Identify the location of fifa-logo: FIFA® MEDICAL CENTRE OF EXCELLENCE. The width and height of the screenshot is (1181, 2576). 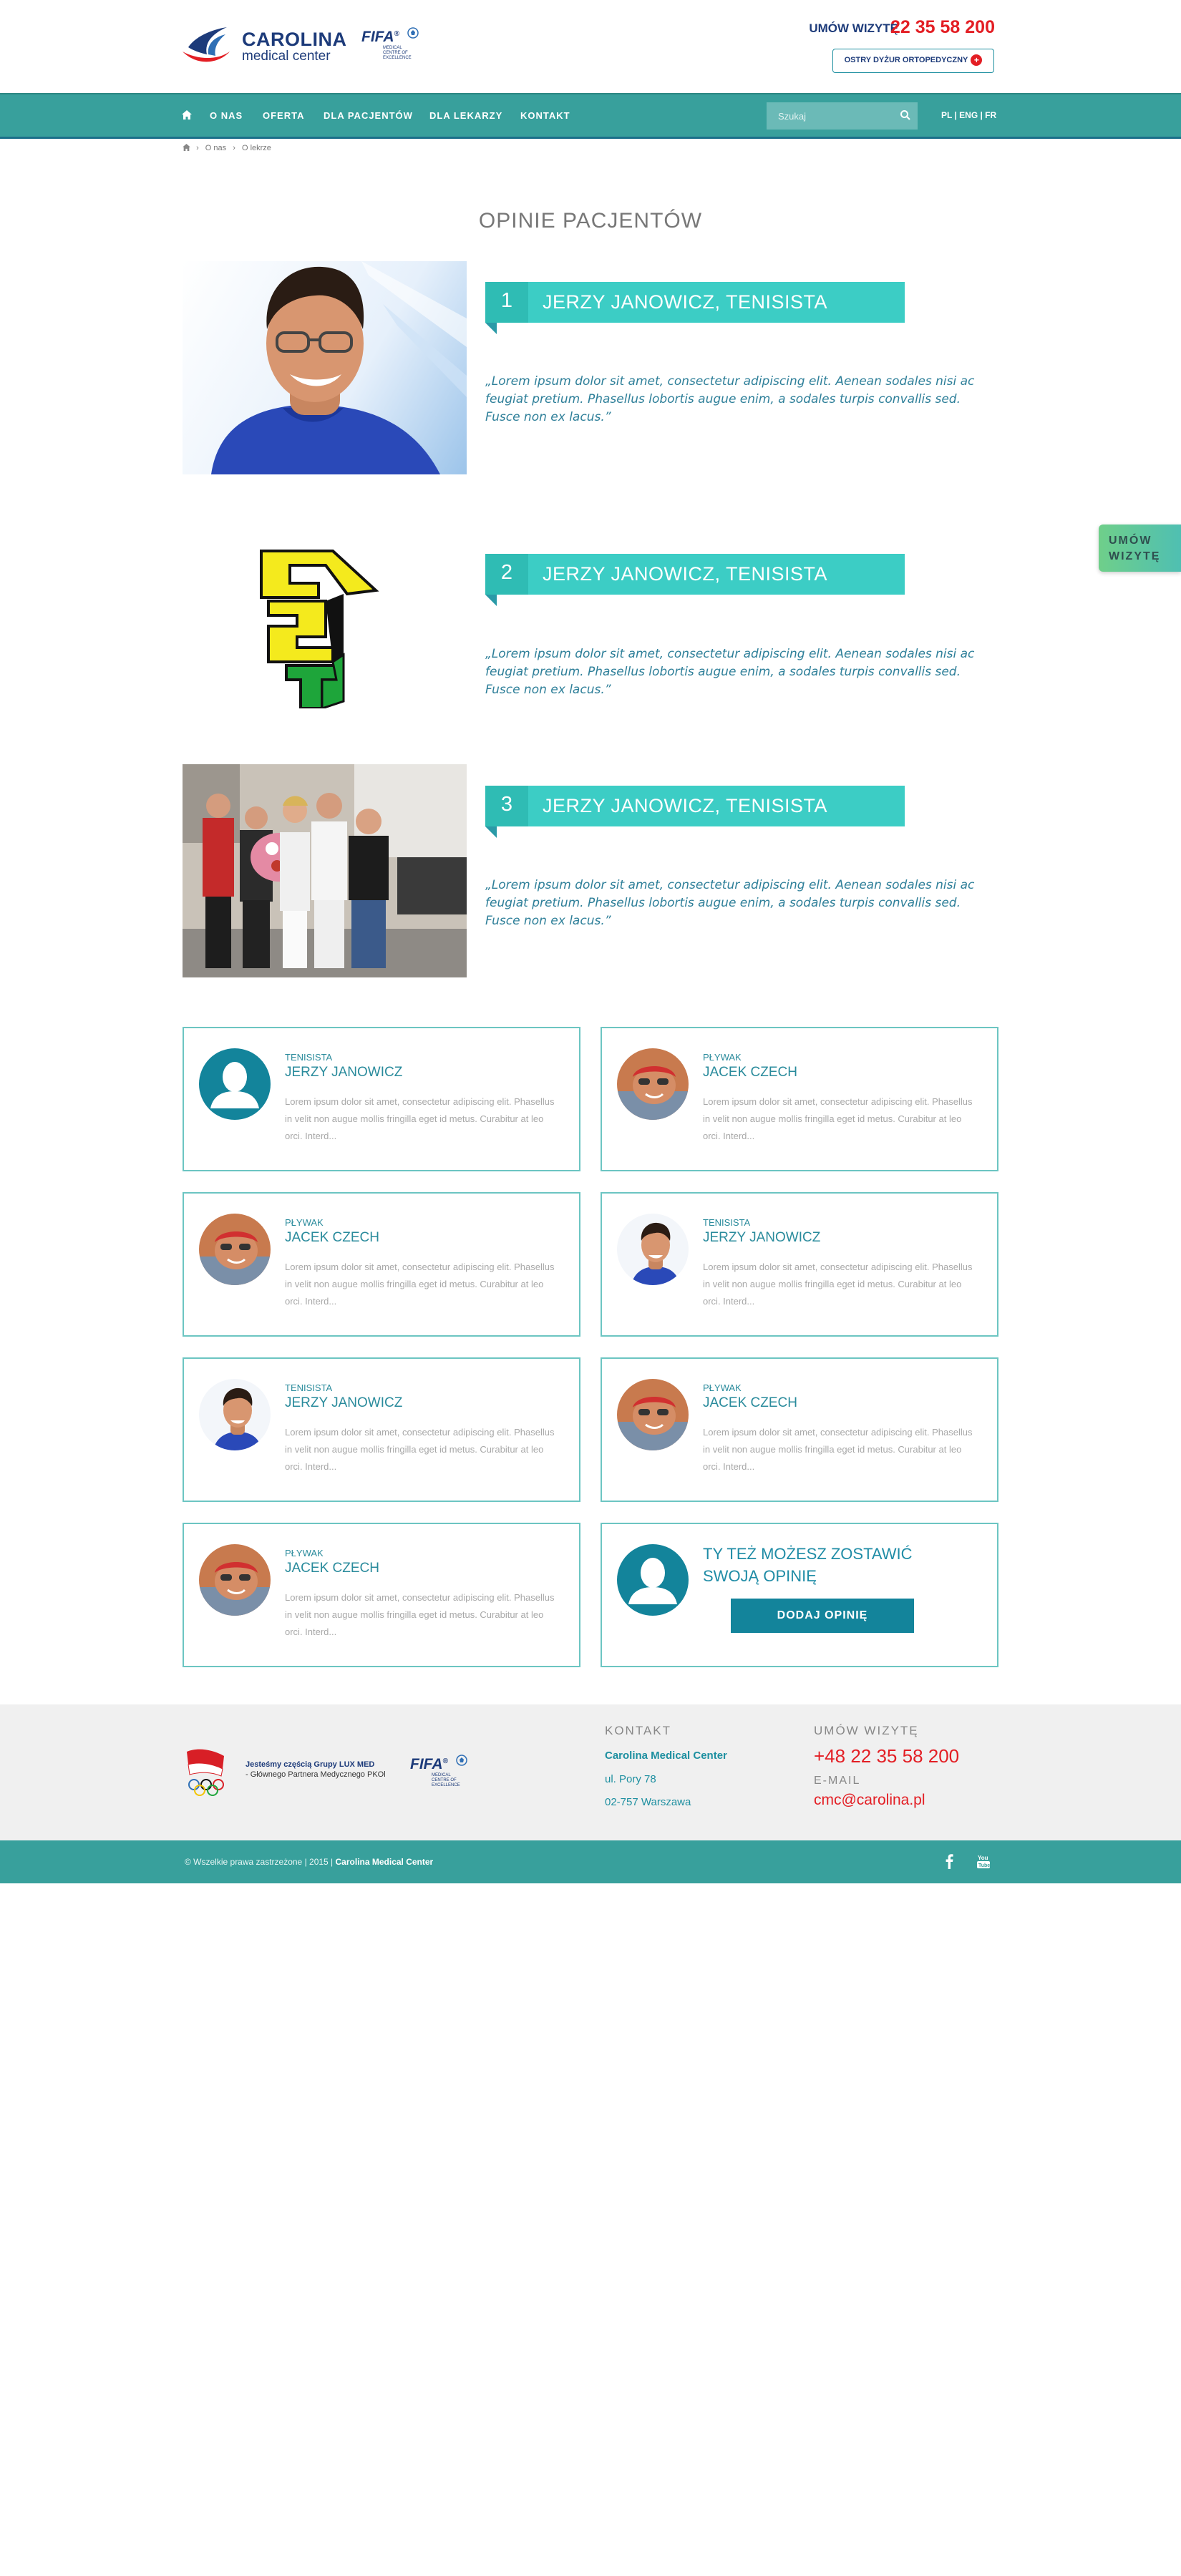
(390, 45).